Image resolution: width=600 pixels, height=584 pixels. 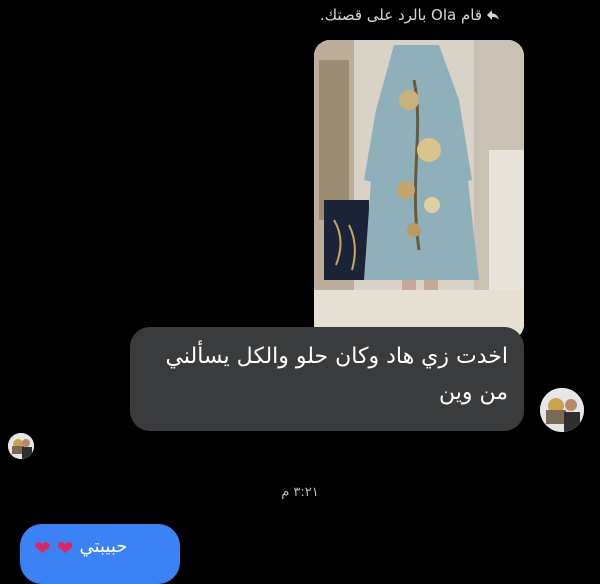 I want to click on story-reply-label: قام Ola بالرد على قصتك., so click(x=400, y=15).